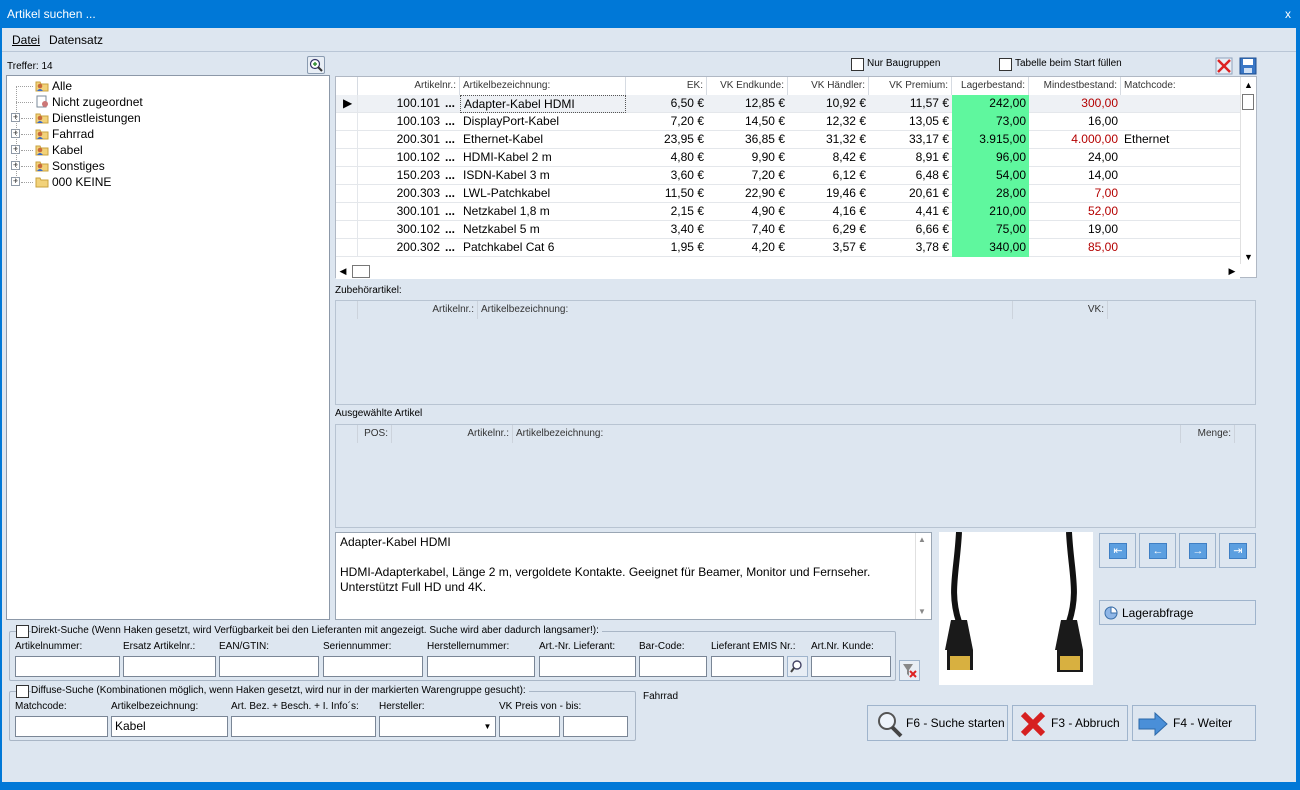 Image resolution: width=1300 pixels, height=790 pixels. Describe the element at coordinates (167, 182) in the screenshot. I see `tree-item-6: +000 KEINE` at that location.